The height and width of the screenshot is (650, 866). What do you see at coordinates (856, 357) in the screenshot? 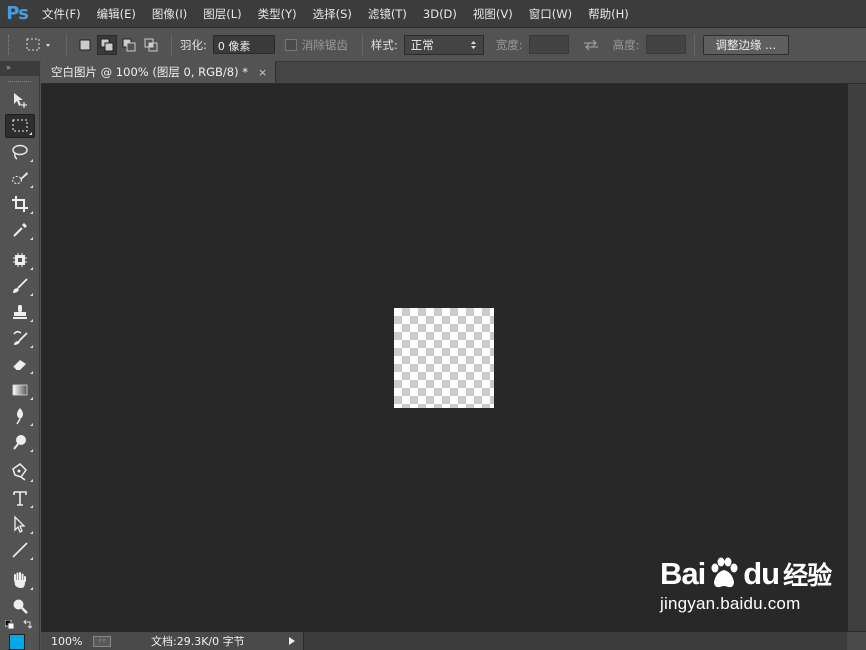
I see `vertical-scrollbar` at bounding box center [856, 357].